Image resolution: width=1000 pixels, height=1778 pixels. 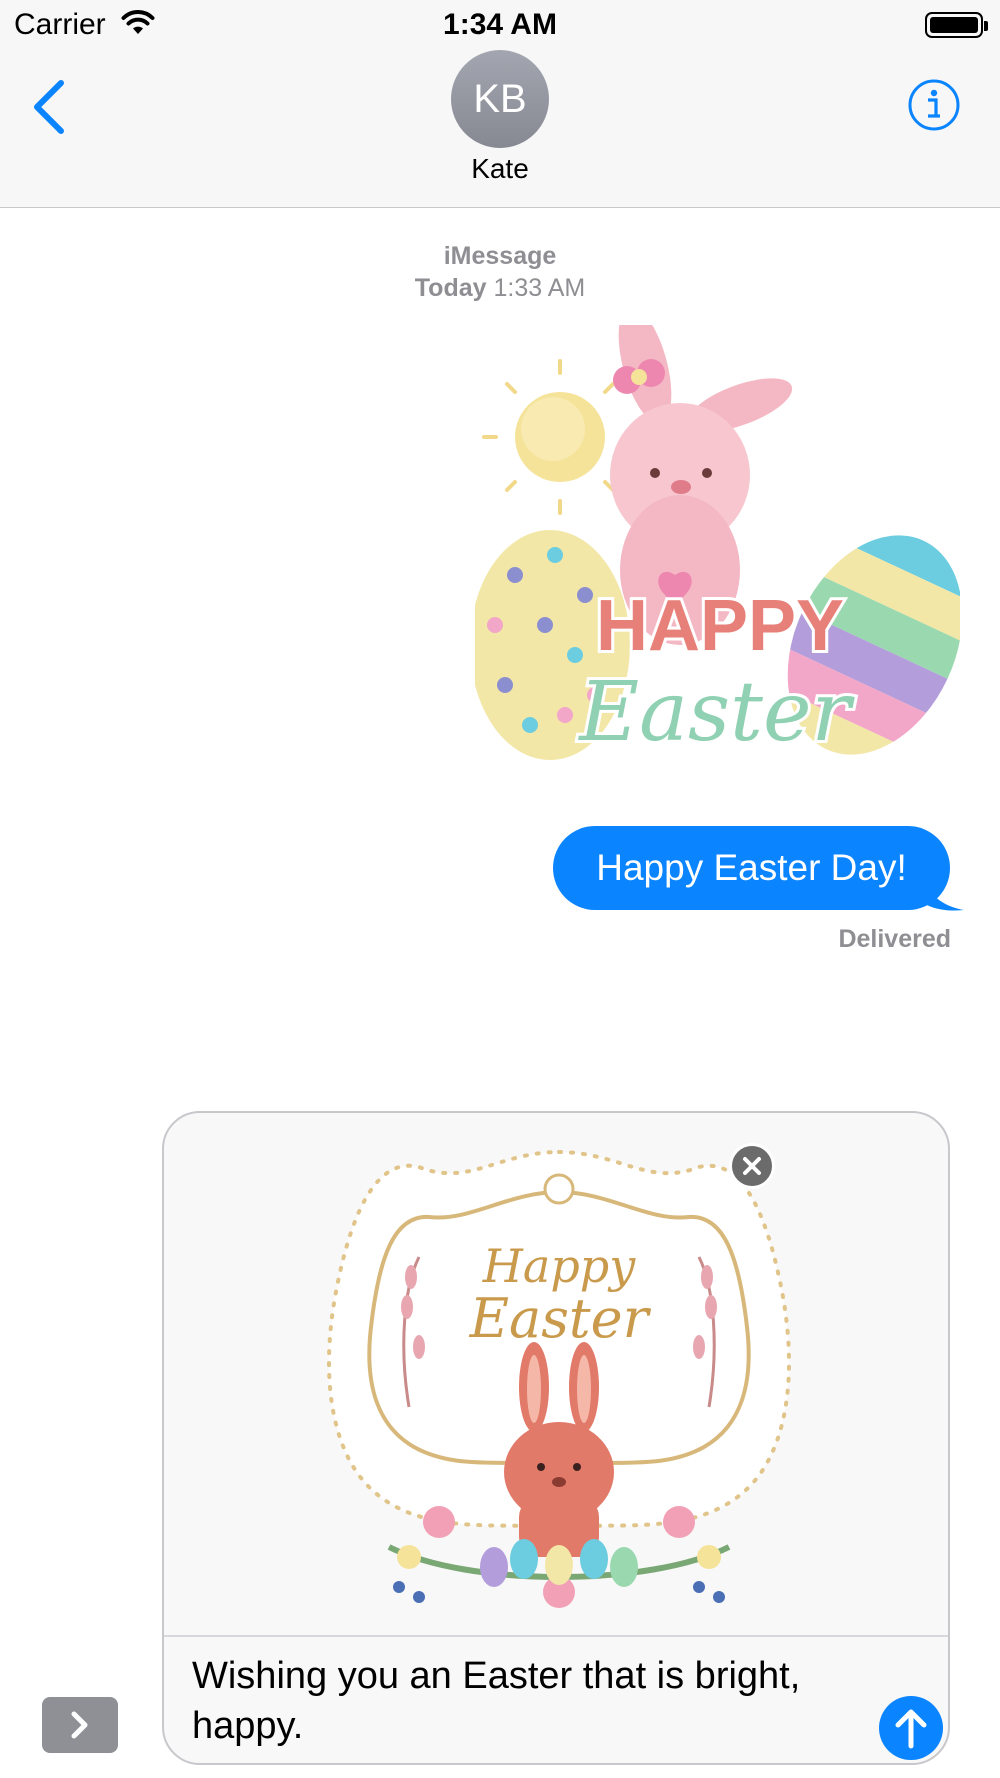 I want to click on app-drawer-toggle-button, so click(x=80, y=1725).